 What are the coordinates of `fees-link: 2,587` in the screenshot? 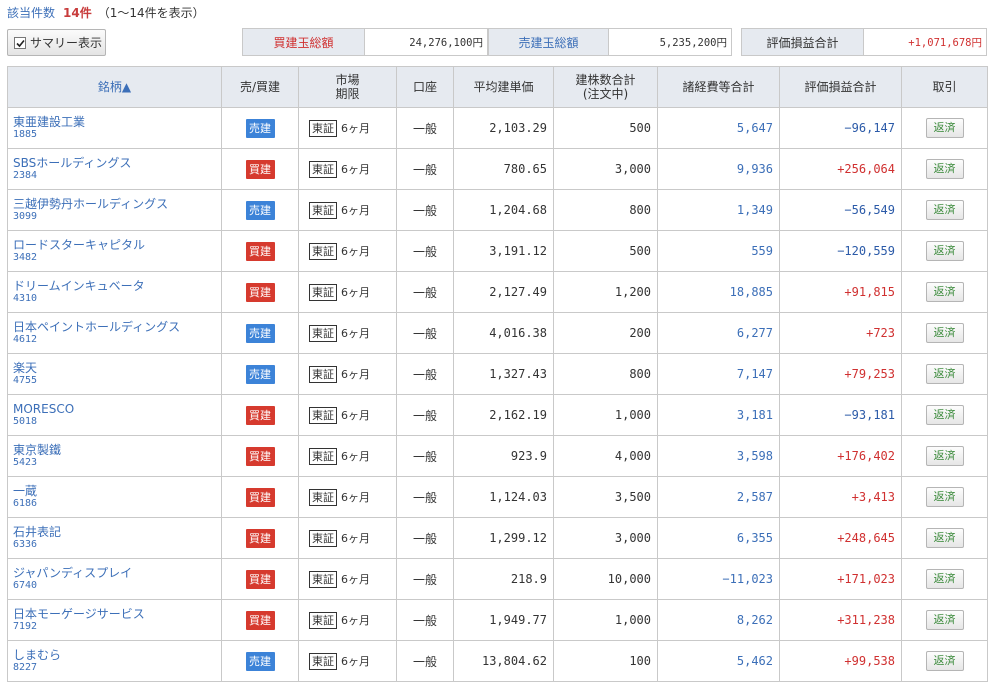 It's located at (755, 497).